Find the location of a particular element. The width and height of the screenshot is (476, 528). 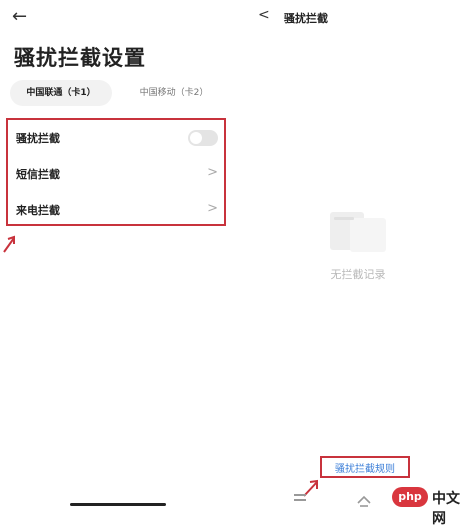

empty-state-text: 无拦截记录 is located at coordinates (358, 274).